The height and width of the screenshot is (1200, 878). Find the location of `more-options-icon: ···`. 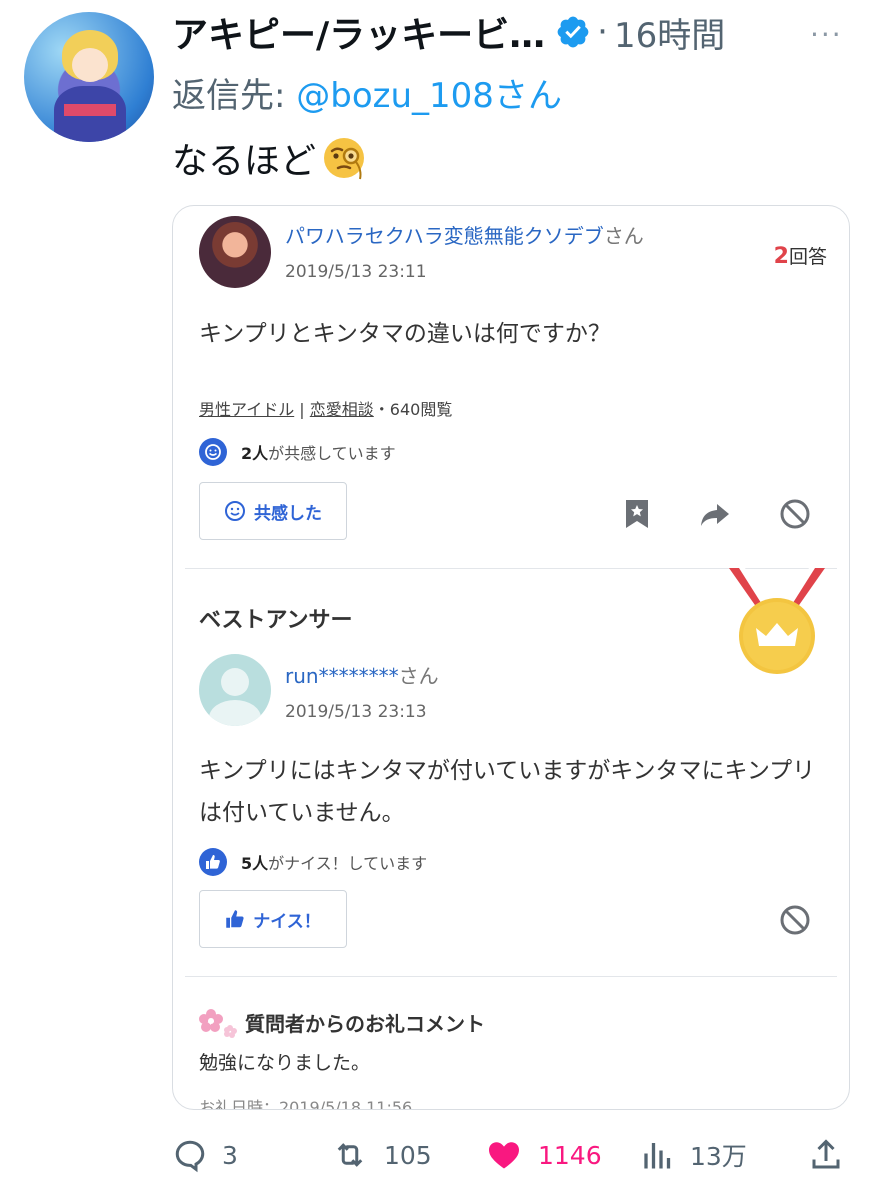

more-options-icon: ··· is located at coordinates (826, 34).